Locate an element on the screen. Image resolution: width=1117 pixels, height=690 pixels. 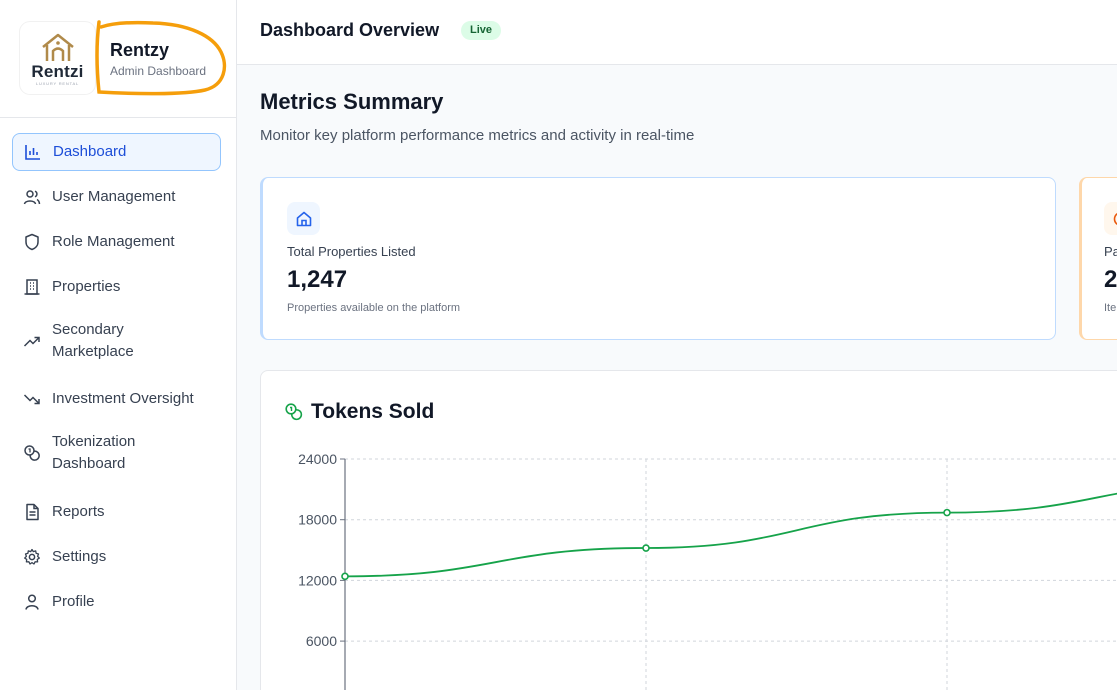
trending-up-icon is located at coordinates (32, 341).